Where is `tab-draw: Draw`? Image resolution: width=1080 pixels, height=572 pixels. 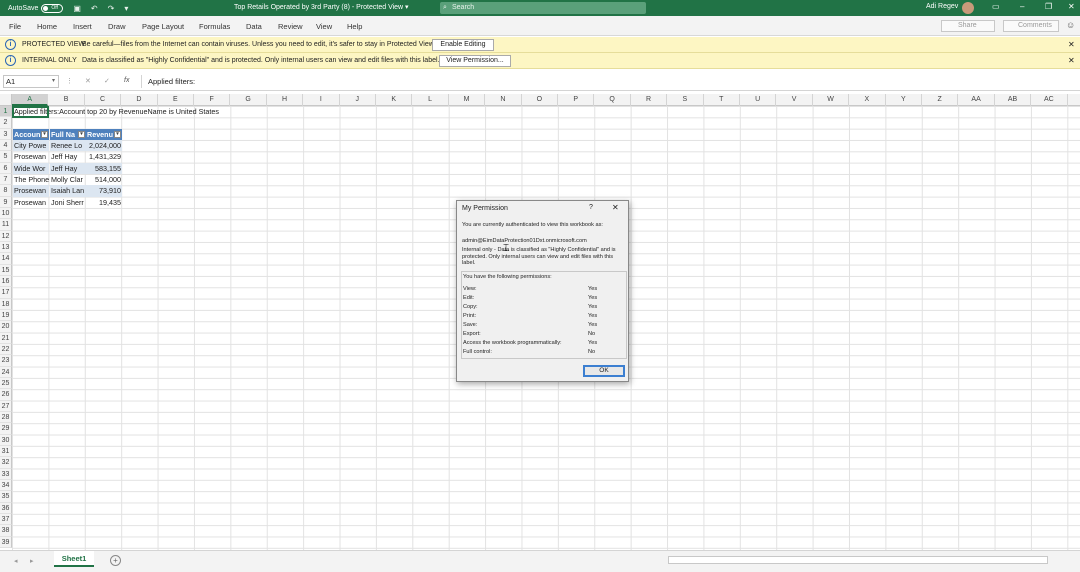
tab-draw: Draw is located at coordinates (117, 26).